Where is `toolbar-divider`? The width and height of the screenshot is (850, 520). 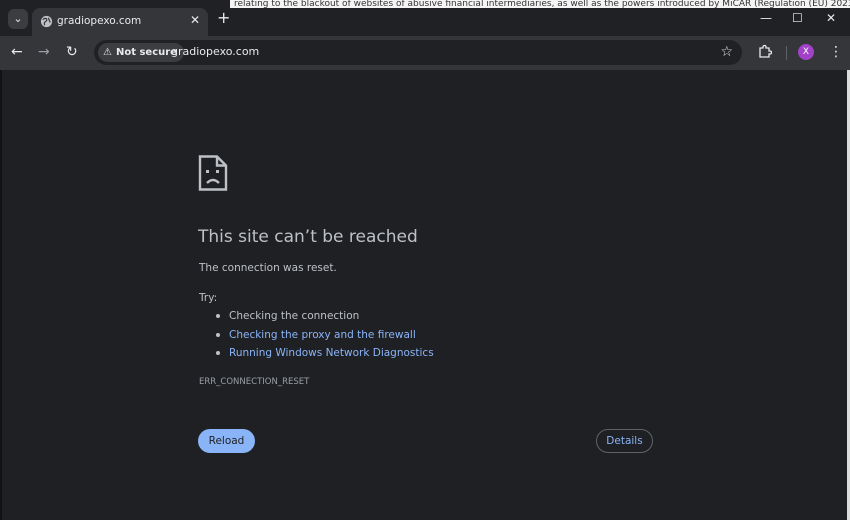
toolbar-divider is located at coordinates (786, 53).